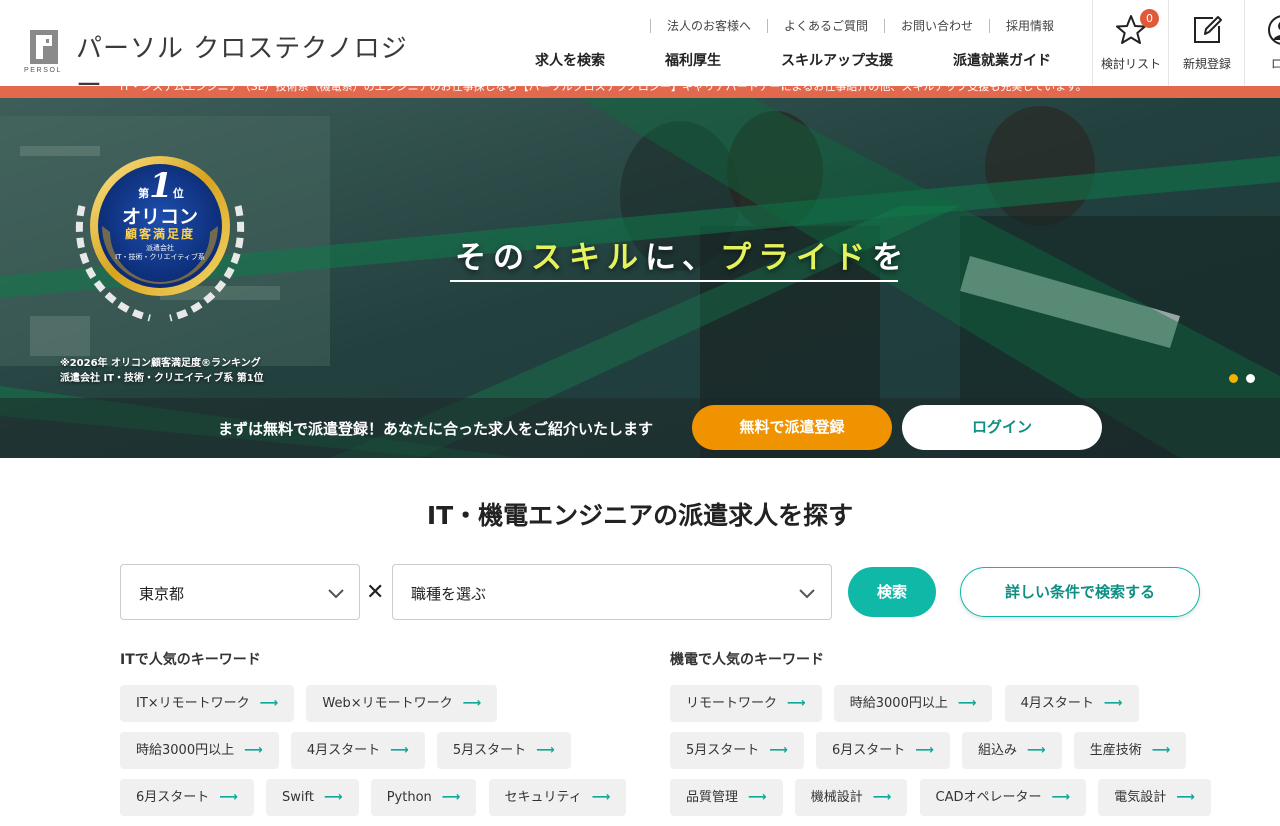 The width and height of the screenshot is (1280, 826). I want to click on mech-keyword-chip: 5月スタート ⟶, so click(737, 750).